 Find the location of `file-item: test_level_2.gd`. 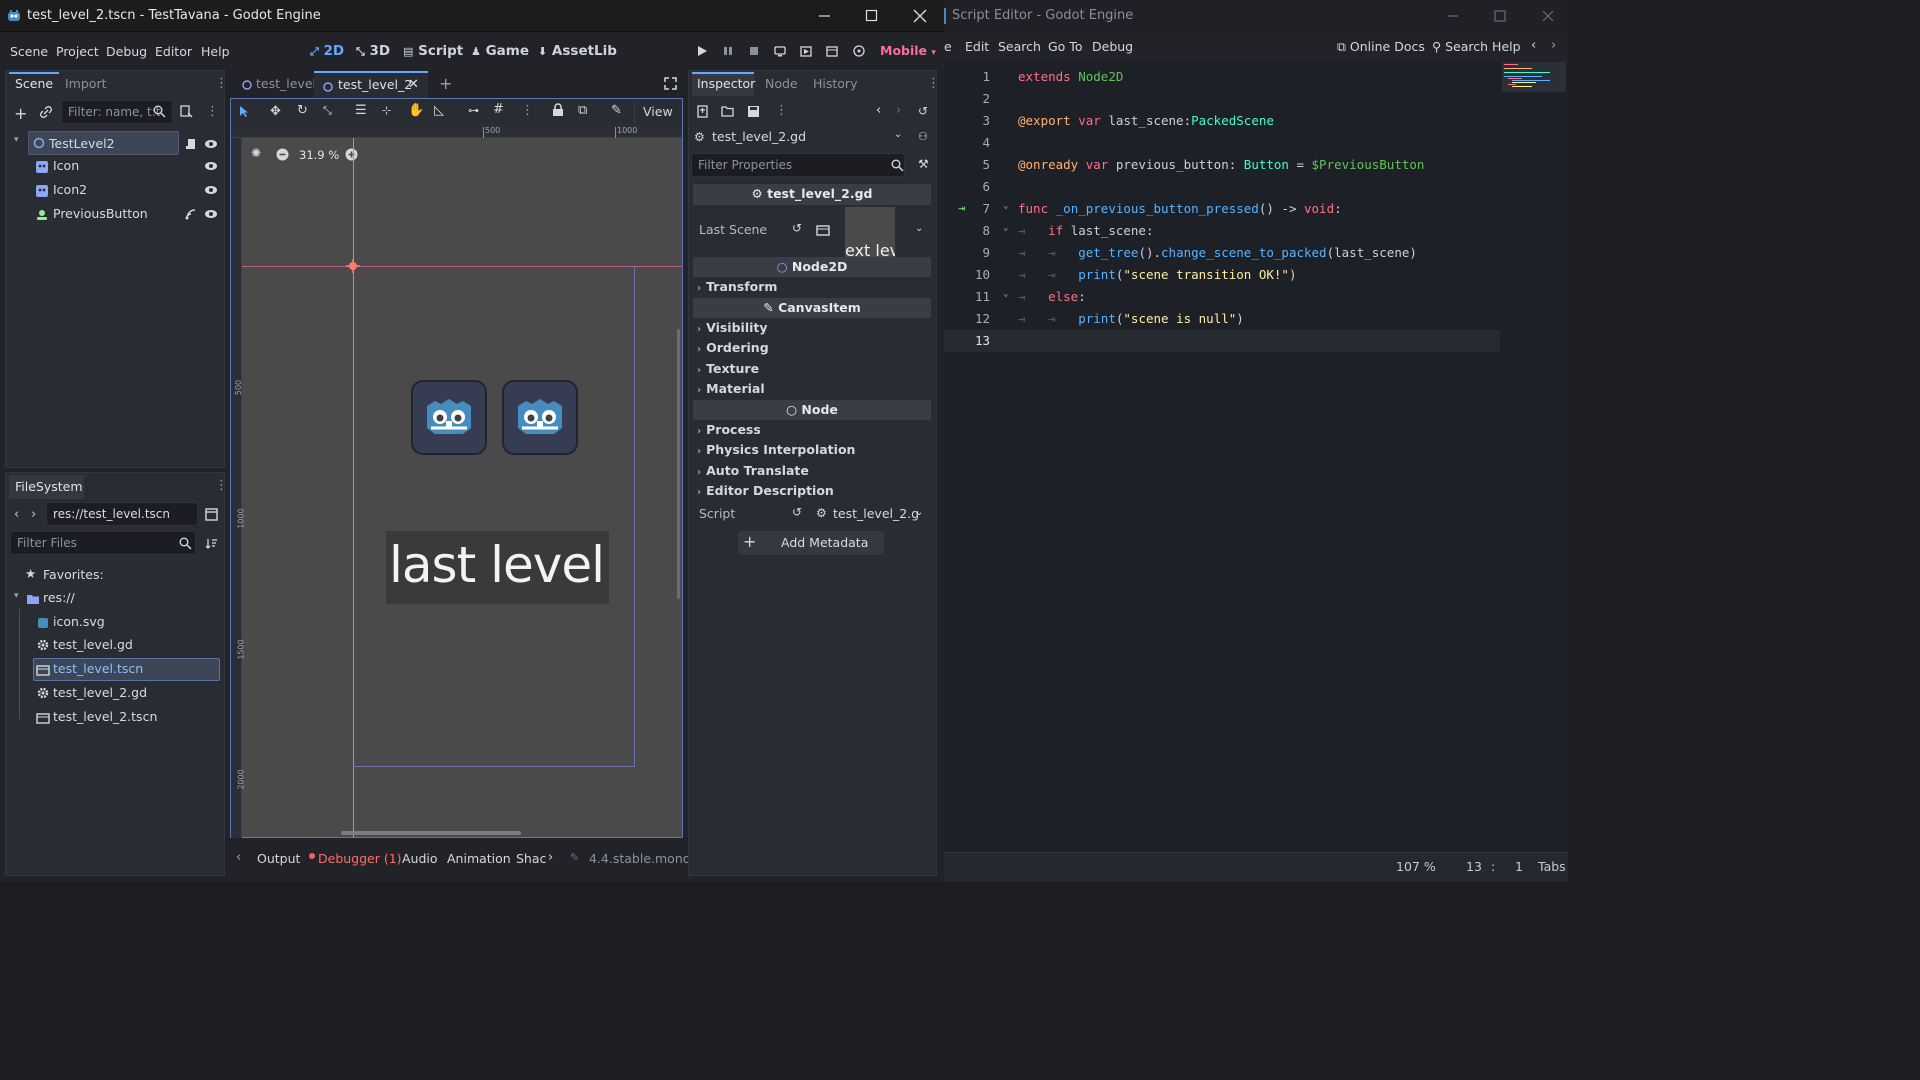

file-item: test_level_2.gd is located at coordinates (115, 693).